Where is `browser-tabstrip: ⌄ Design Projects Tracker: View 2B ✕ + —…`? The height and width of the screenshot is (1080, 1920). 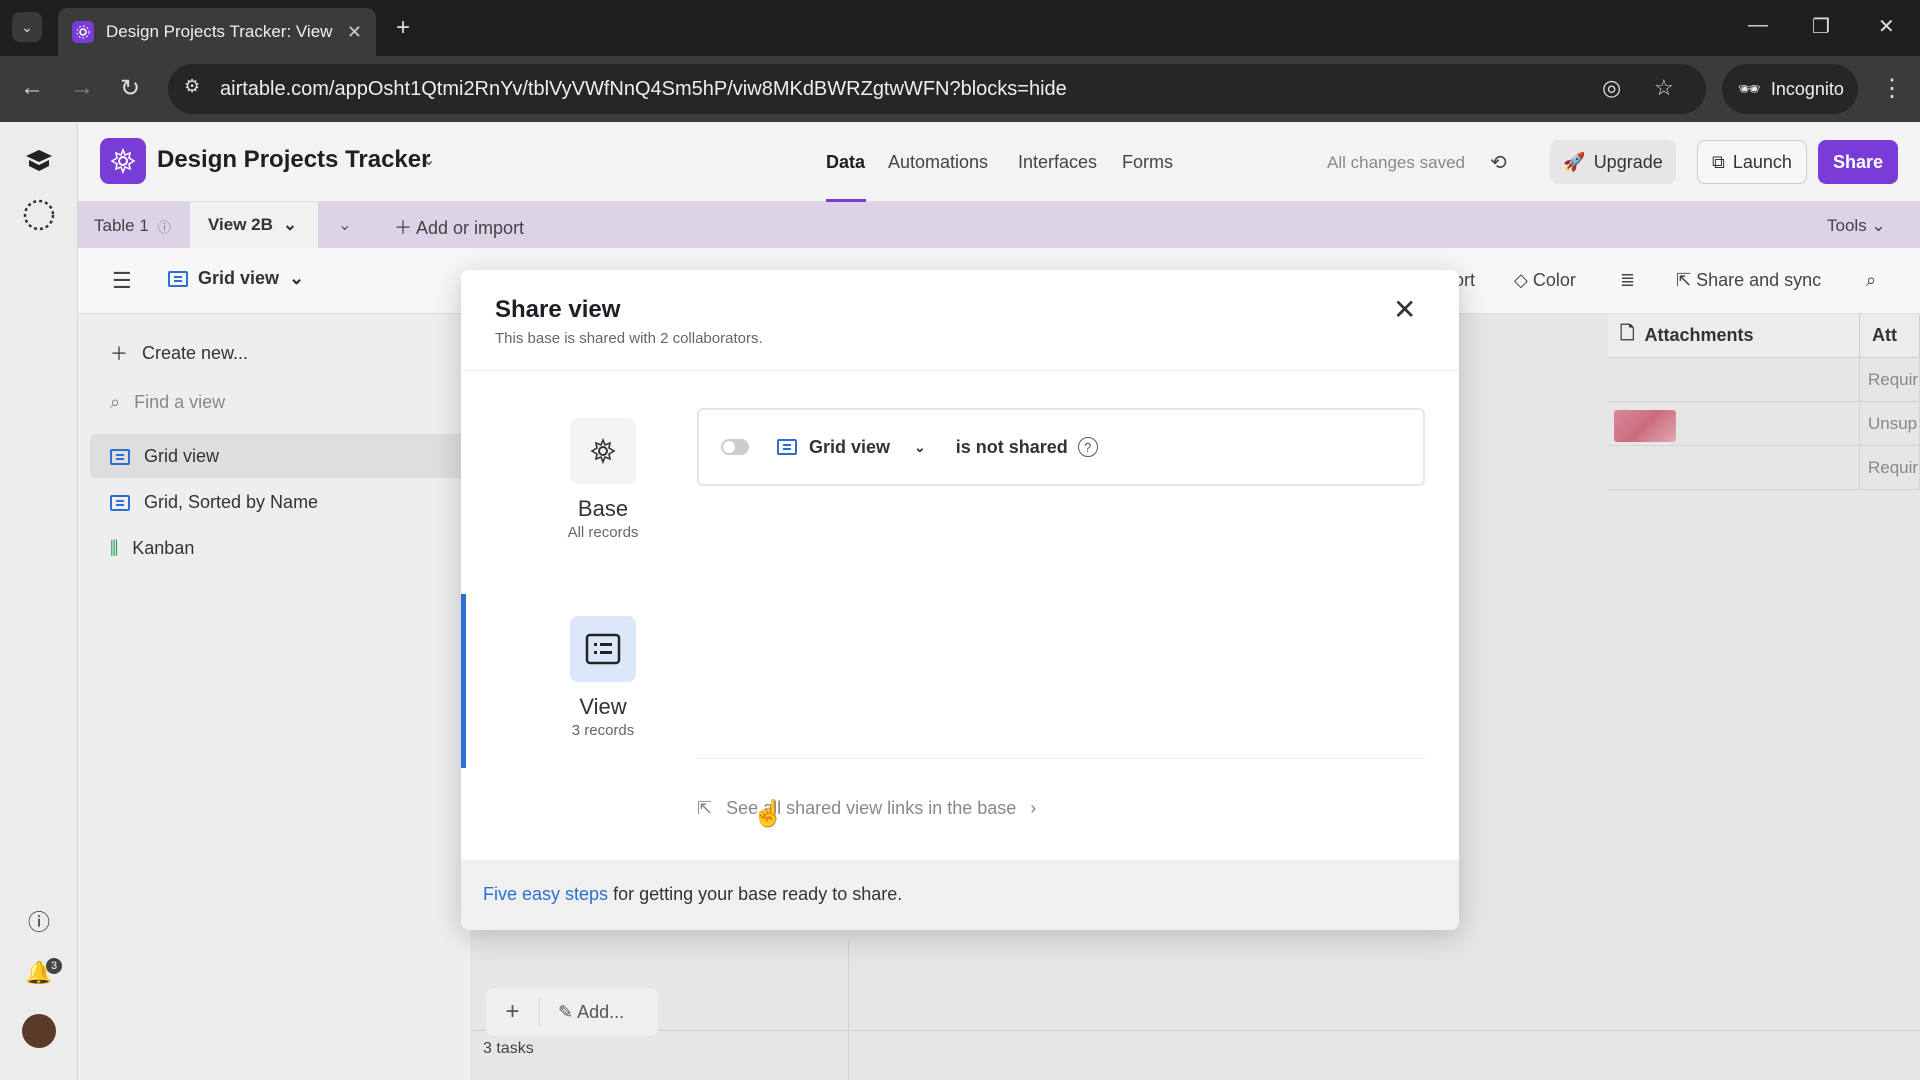
browser-tabstrip: ⌄ Design Projects Tracker: View 2B ✕ + —… is located at coordinates (960, 28).